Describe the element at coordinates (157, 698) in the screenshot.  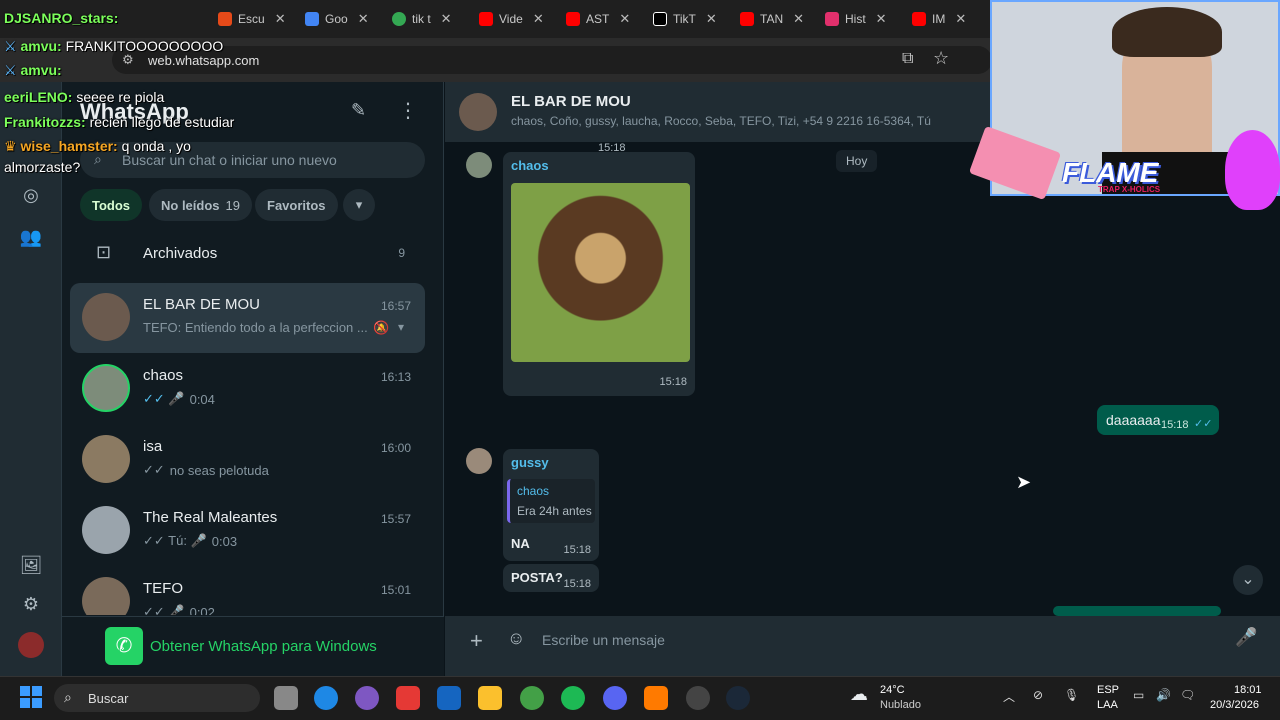
I see `taskbar-search-input: Buscar` at that location.